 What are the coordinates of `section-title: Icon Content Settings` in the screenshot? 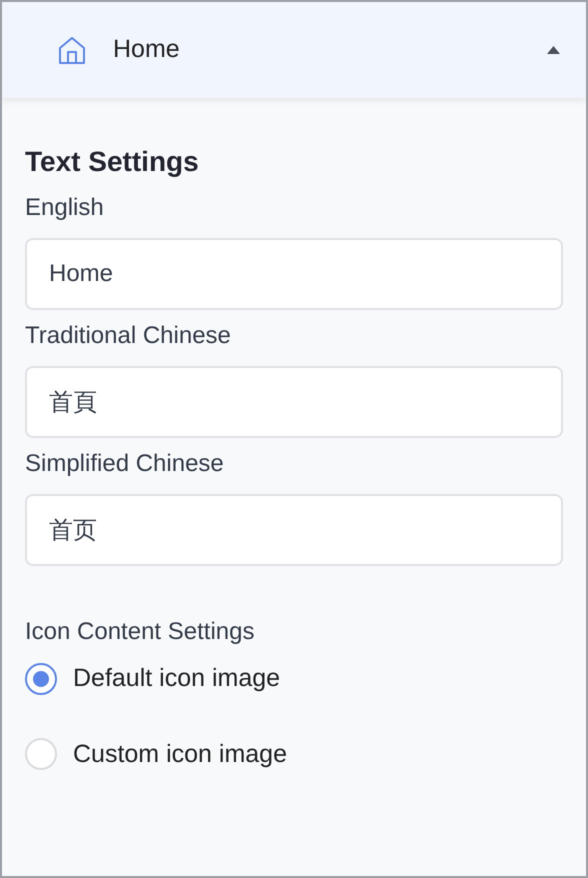 It's located at (140, 632).